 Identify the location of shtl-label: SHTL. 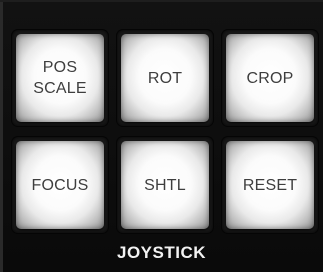
(165, 185).